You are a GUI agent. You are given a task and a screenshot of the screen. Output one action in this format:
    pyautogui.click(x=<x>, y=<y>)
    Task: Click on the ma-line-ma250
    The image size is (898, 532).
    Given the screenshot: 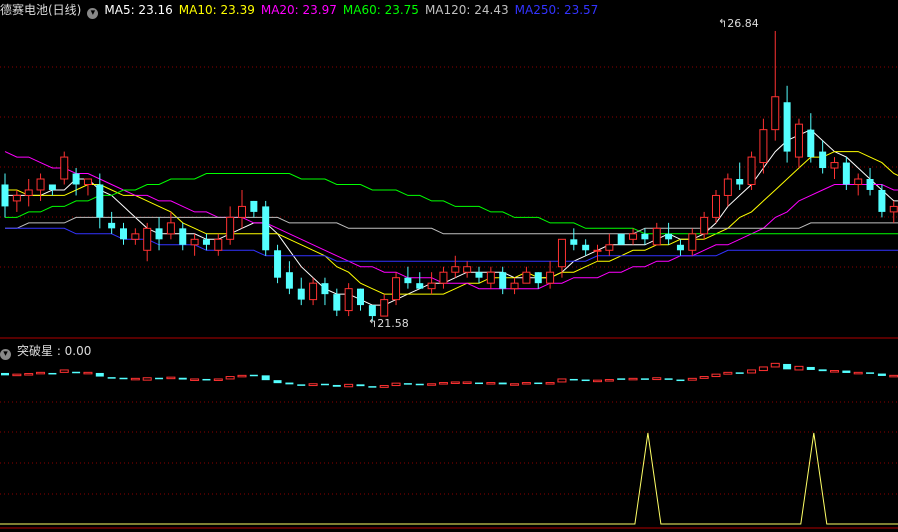 What is the action you would take?
    pyautogui.click(x=451, y=244)
    